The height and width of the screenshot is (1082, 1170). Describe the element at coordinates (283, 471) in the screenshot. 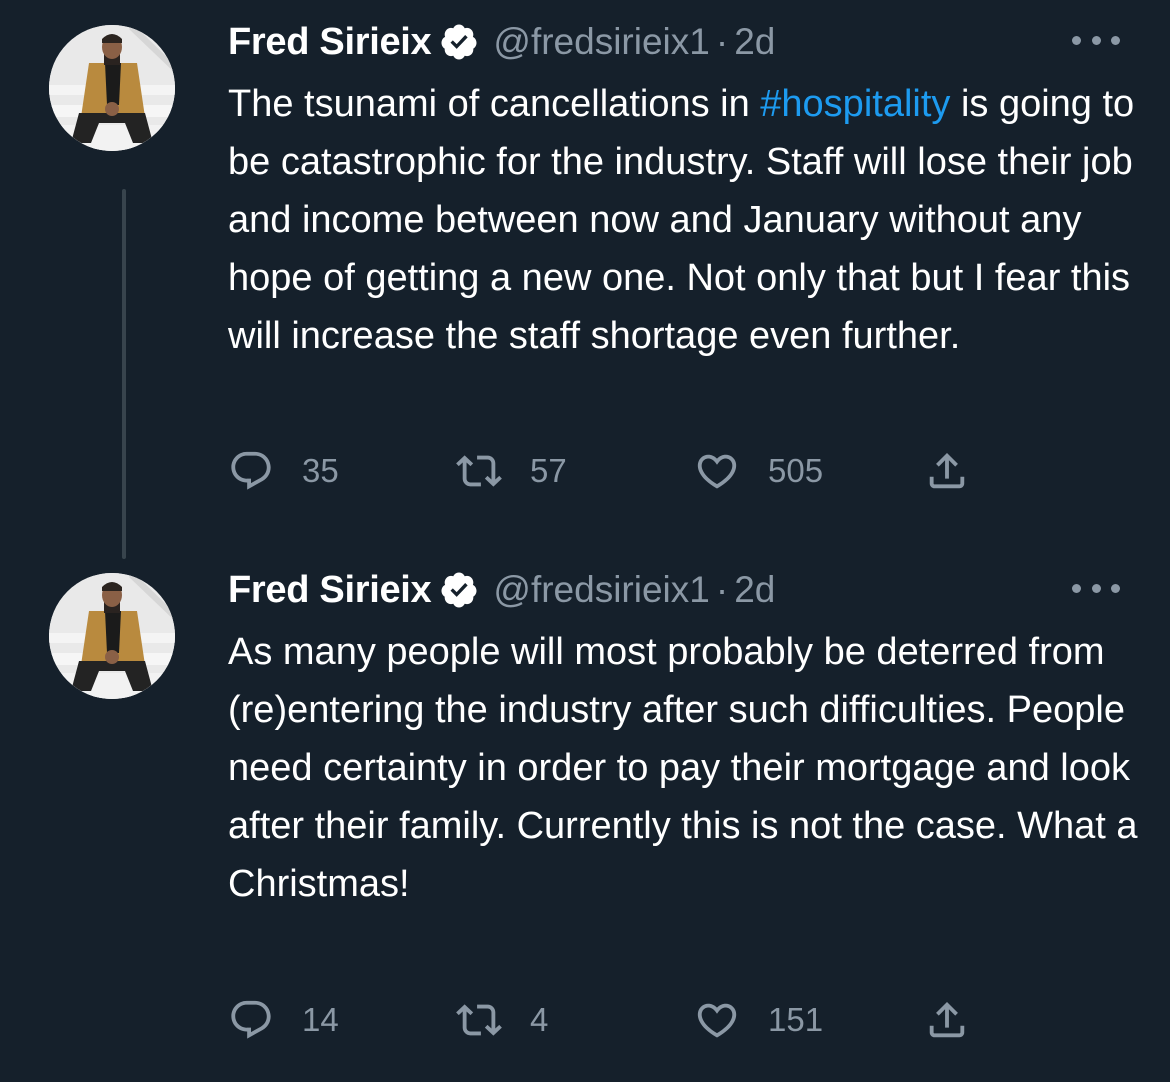

I see `reply-button: 35` at that location.